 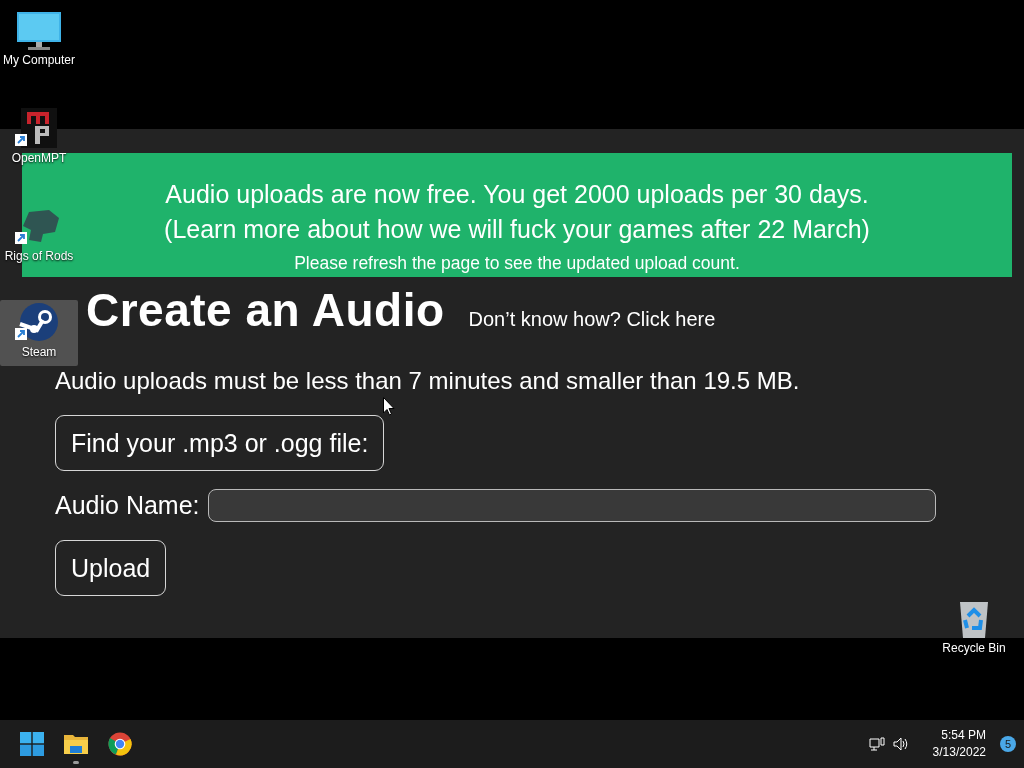 I want to click on page-heading: Create an Audio, so click(x=265, y=310).